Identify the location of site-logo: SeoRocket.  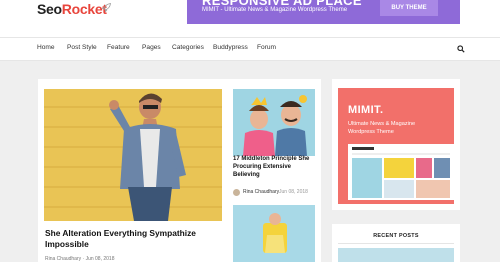
(72, 9).